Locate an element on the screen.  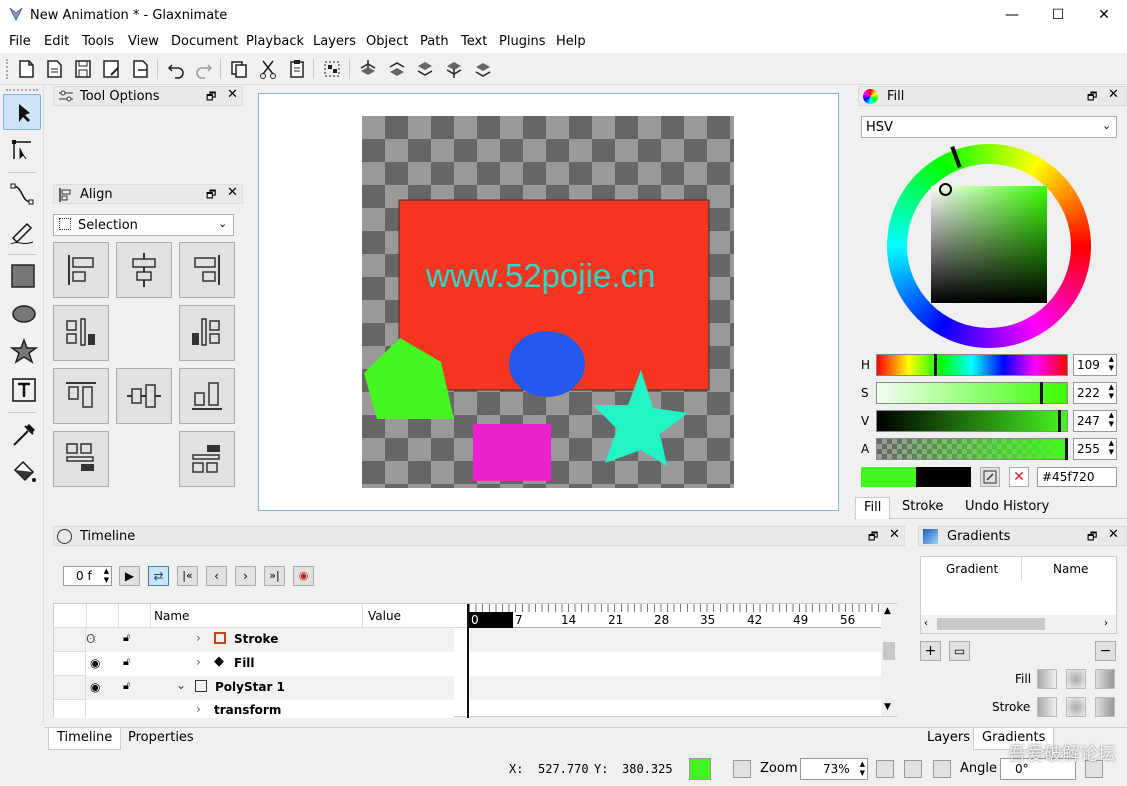
star-tool-icon is located at coordinates (22, 352).